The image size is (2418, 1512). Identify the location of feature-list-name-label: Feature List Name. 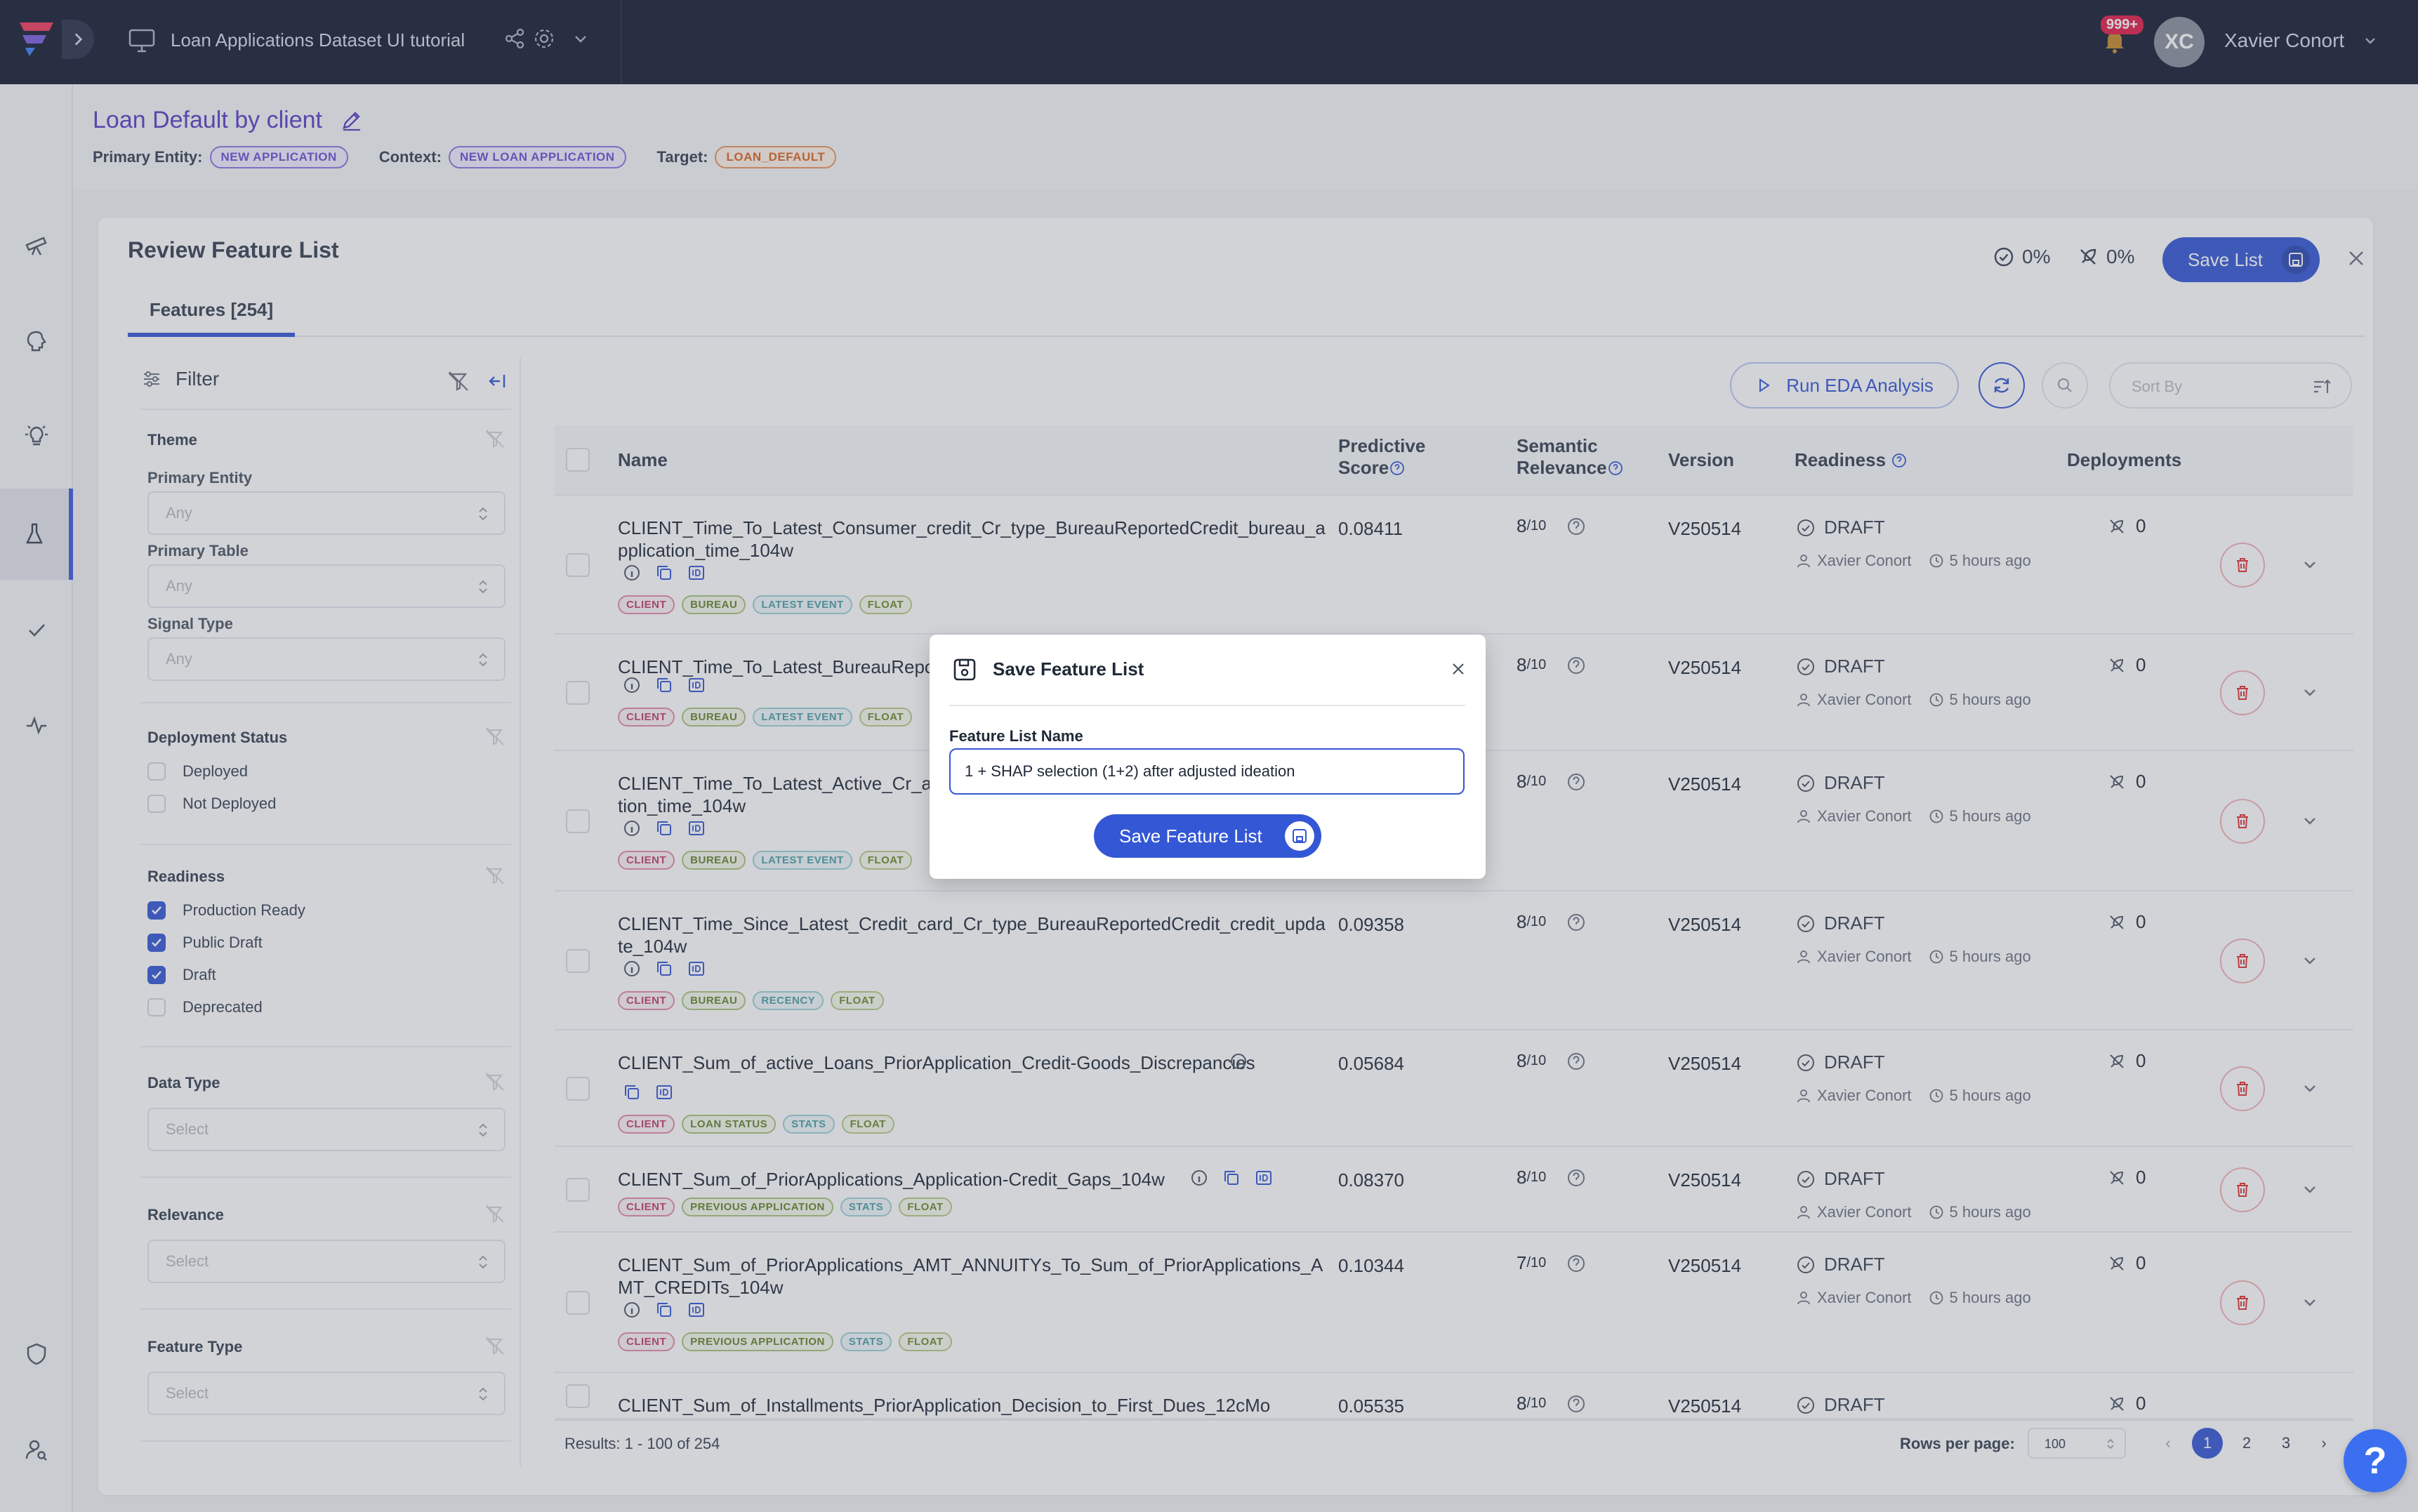
(1016, 736).